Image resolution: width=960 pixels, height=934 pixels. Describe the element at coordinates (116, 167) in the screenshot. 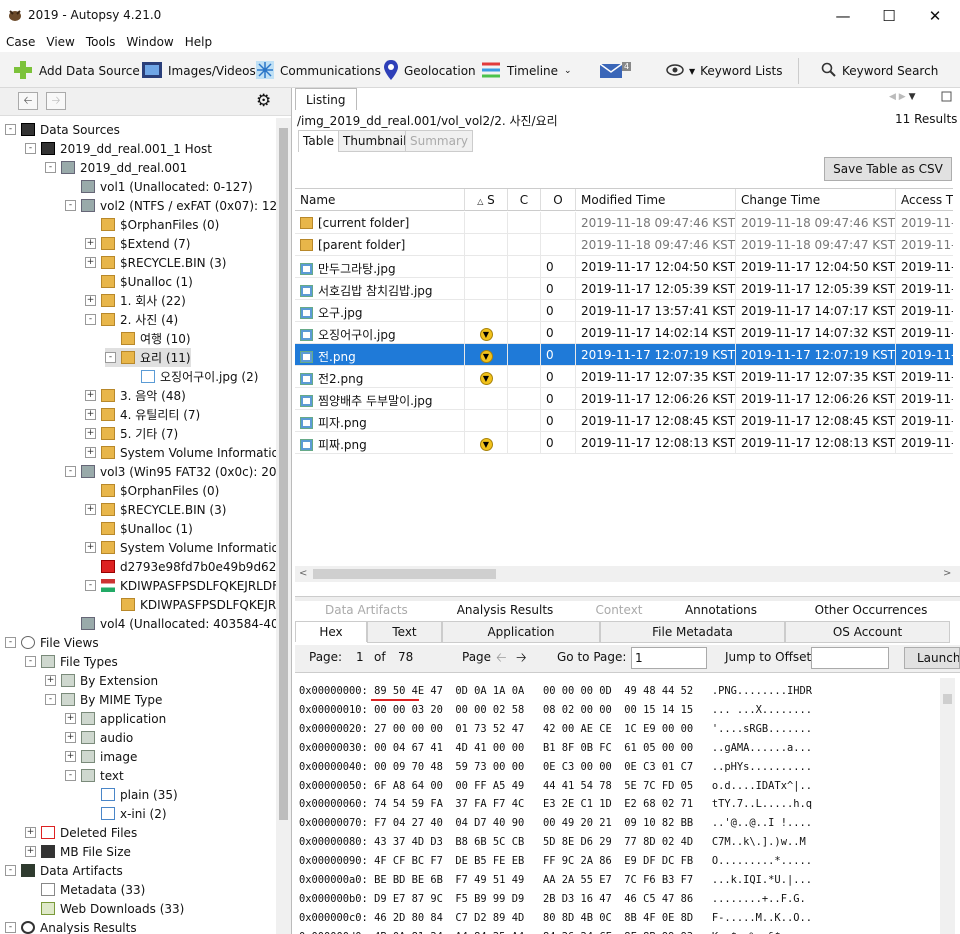

I see `tree-node: - 2019_dd_real.001` at that location.